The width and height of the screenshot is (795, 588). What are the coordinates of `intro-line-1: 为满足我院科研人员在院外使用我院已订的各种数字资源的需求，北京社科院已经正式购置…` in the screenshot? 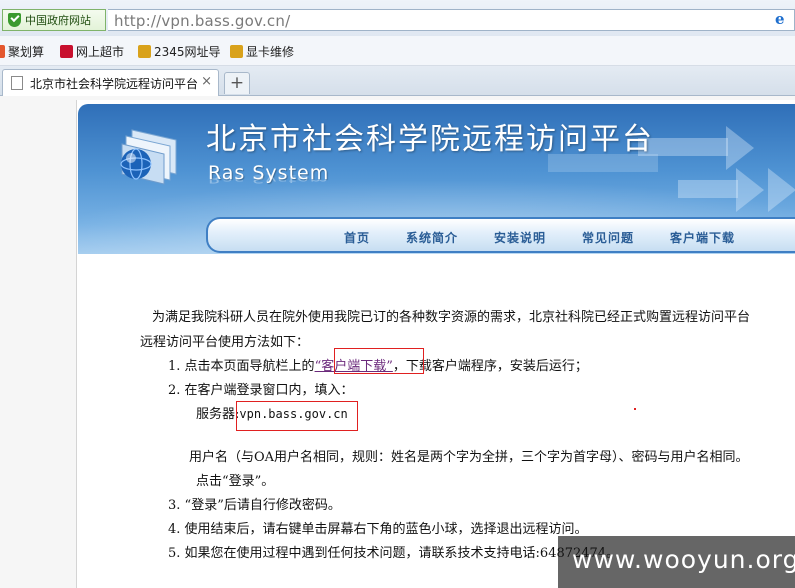 It's located at (451, 317).